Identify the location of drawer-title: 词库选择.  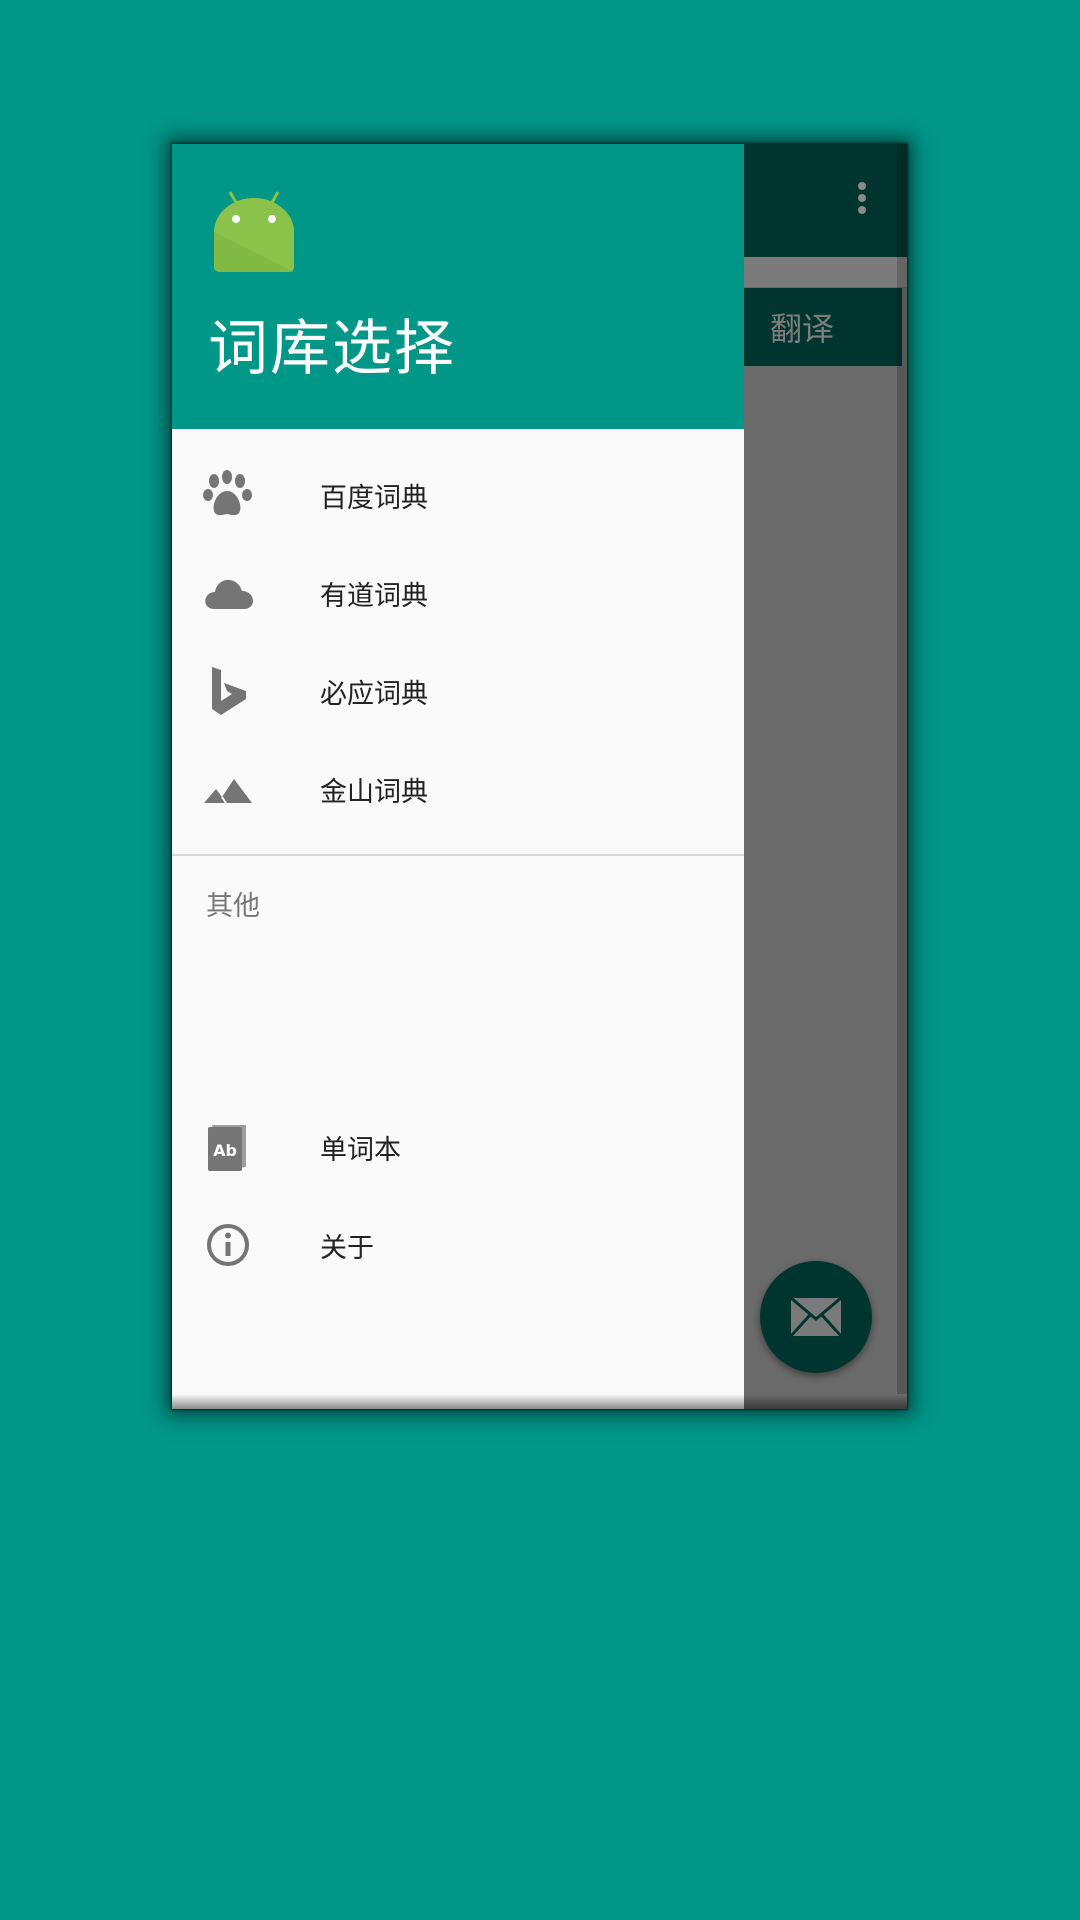
(332, 349).